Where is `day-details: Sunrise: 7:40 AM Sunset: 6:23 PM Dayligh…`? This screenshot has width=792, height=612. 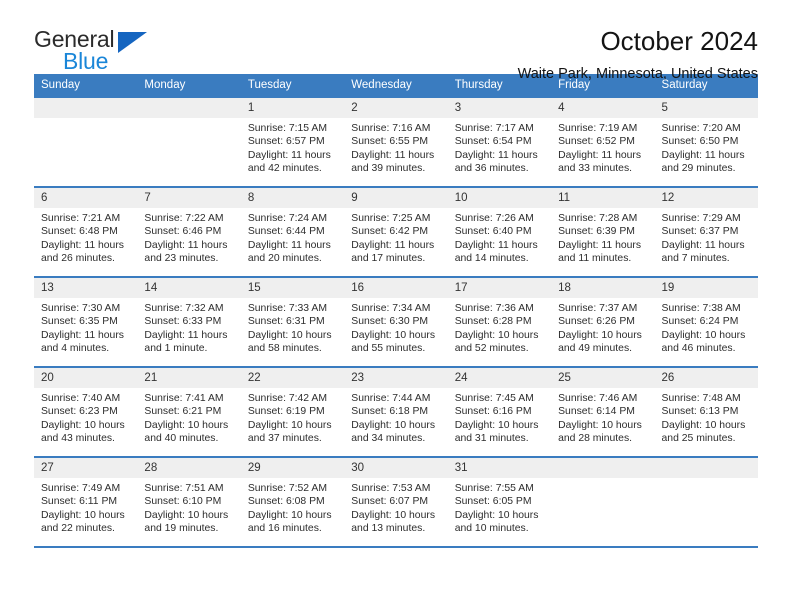 day-details: Sunrise: 7:40 AM Sunset: 6:23 PM Dayligh… is located at coordinates (85, 417).